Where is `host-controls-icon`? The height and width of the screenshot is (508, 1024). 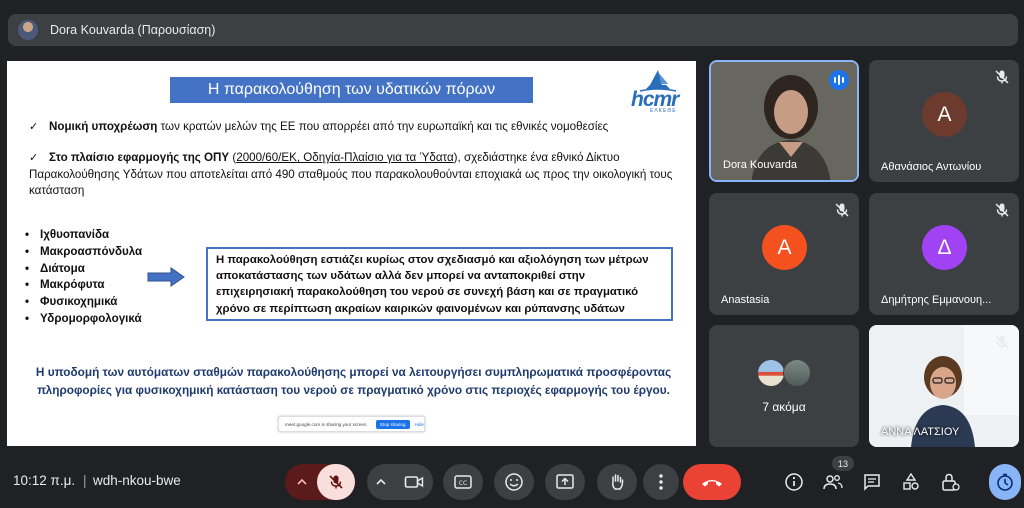
host-controls-icon is located at coordinates (951, 482).